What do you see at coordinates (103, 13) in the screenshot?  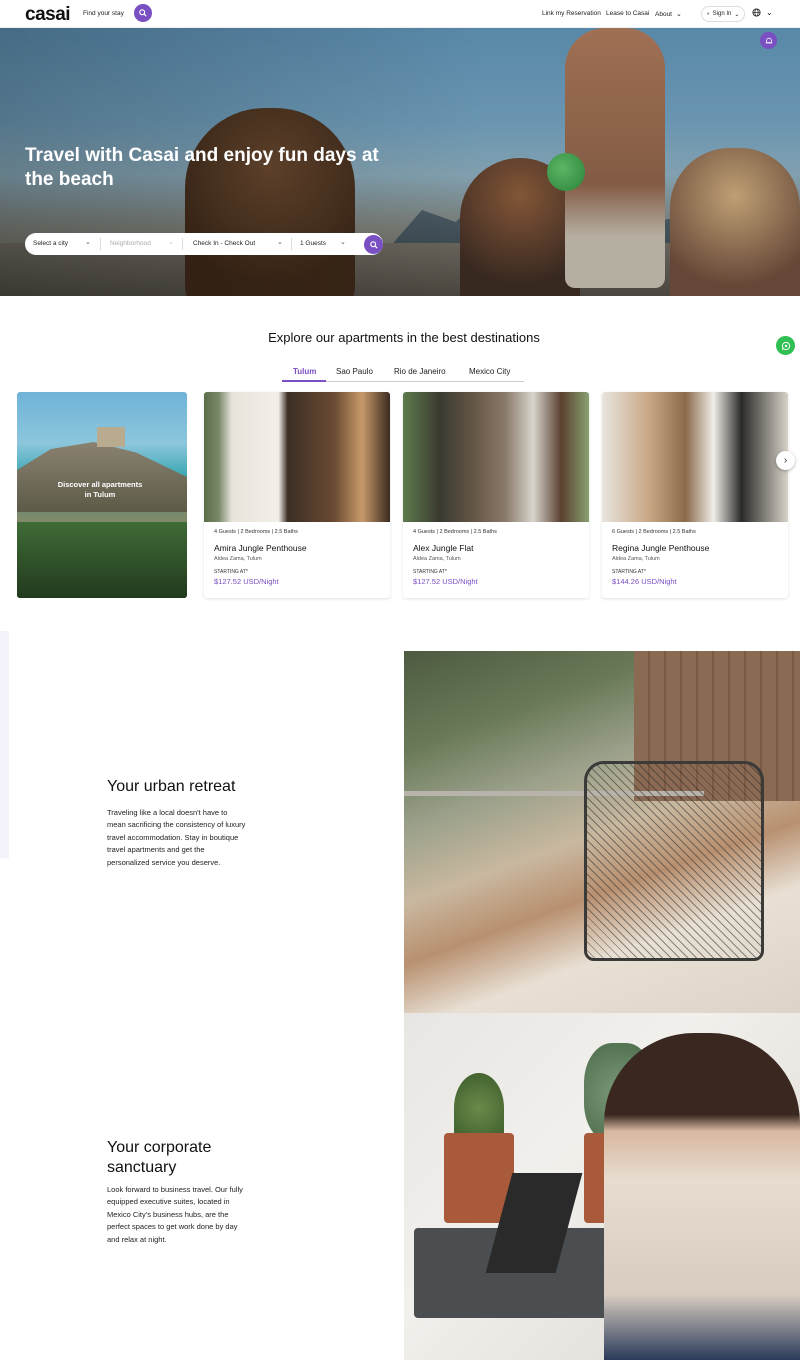 I see `find-stay-label: Find your stay` at bounding box center [103, 13].